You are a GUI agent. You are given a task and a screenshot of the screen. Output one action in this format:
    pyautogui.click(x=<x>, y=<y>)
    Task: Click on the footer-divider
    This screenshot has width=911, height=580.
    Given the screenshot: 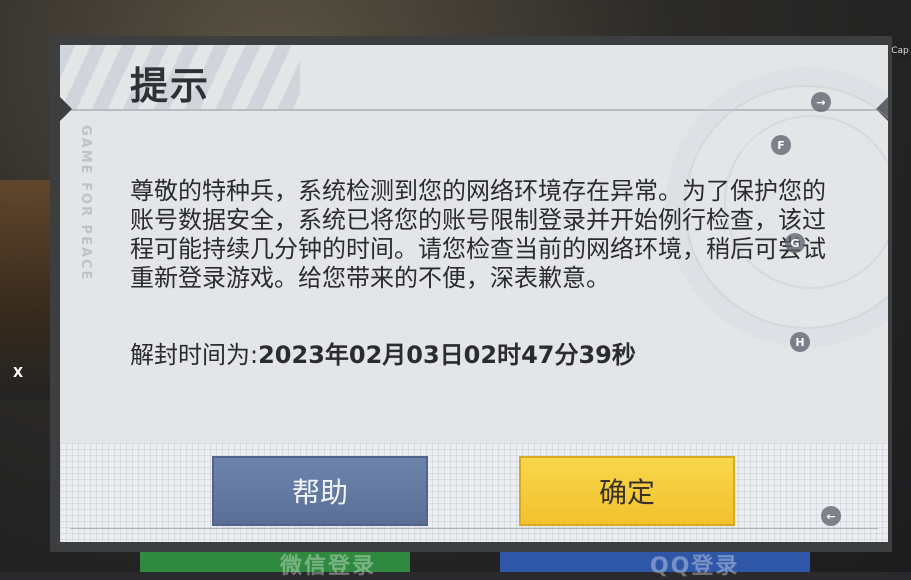 What is the action you would take?
    pyautogui.click(x=474, y=528)
    